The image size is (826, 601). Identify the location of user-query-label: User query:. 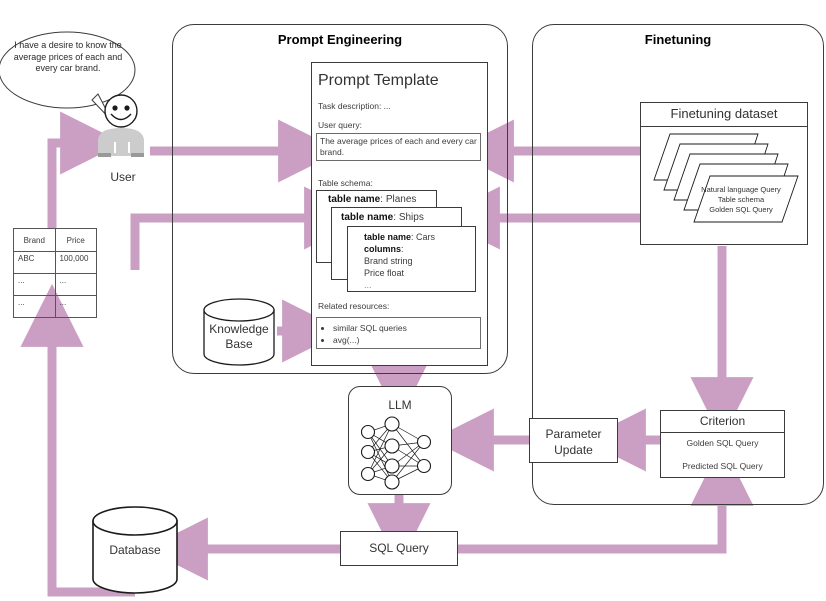
(340, 125).